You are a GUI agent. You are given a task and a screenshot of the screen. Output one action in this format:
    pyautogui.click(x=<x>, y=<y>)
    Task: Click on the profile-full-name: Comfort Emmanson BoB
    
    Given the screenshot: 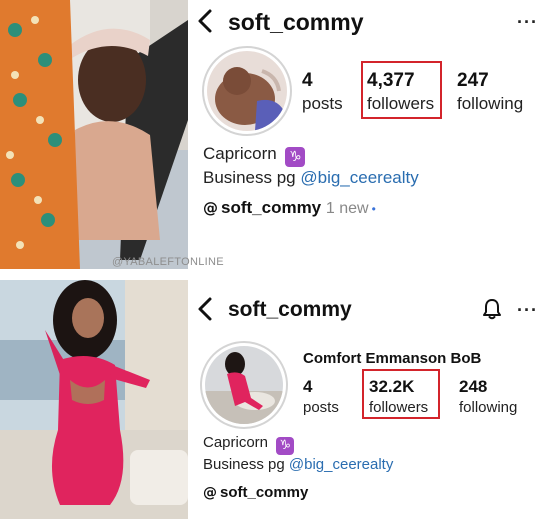 What is the action you would take?
    pyautogui.click(x=392, y=358)
    